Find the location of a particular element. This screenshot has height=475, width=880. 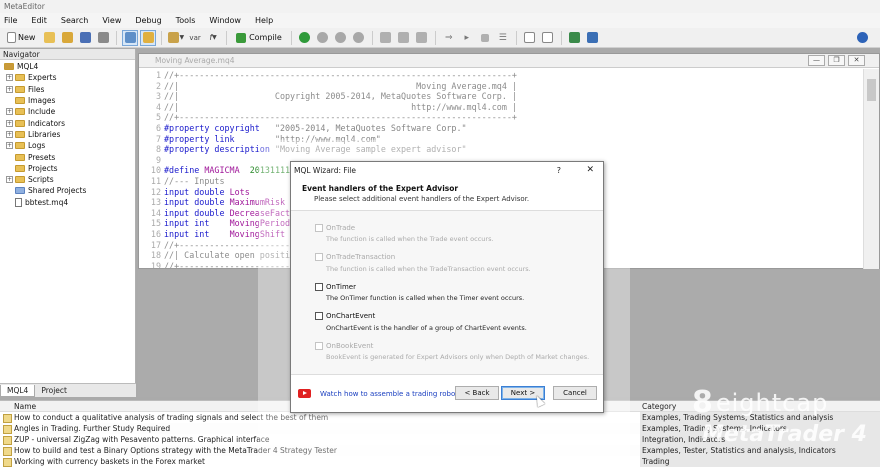

editor-scrollbar is located at coordinates (871, 169).